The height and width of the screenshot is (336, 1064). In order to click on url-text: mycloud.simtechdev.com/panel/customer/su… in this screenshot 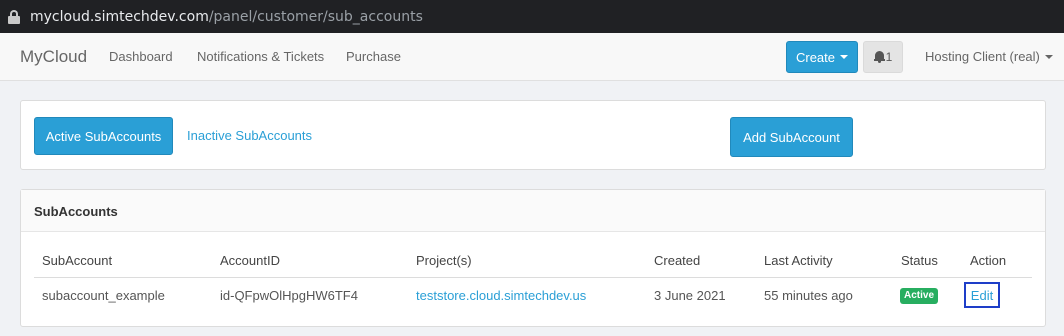, I will do `click(226, 17)`.